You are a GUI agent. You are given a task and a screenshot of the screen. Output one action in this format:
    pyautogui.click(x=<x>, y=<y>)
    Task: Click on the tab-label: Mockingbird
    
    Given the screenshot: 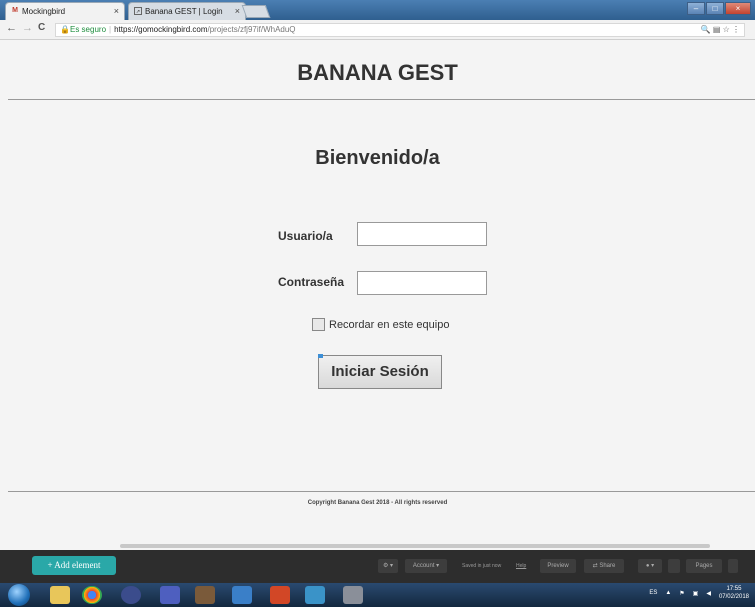 What is the action you would take?
    pyautogui.click(x=44, y=11)
    